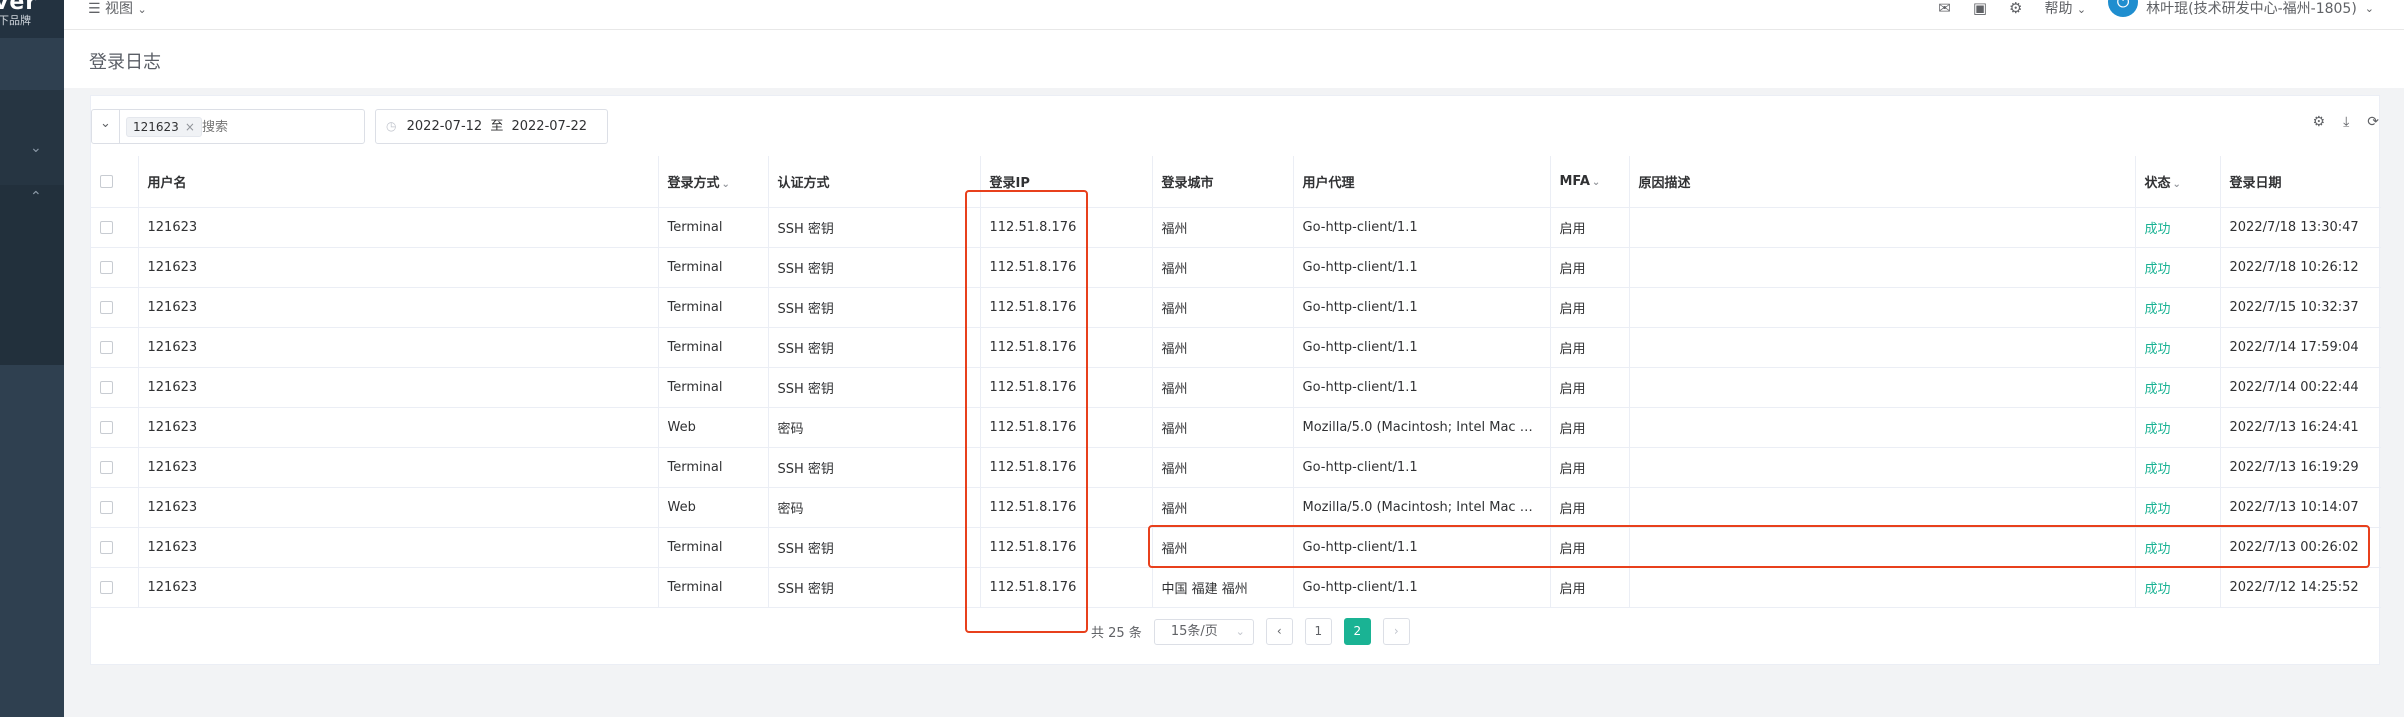 This screenshot has width=2404, height=717. Describe the element at coordinates (713, 182) in the screenshot. I see `col-header-login-type: 登录方式 ⌄` at that location.